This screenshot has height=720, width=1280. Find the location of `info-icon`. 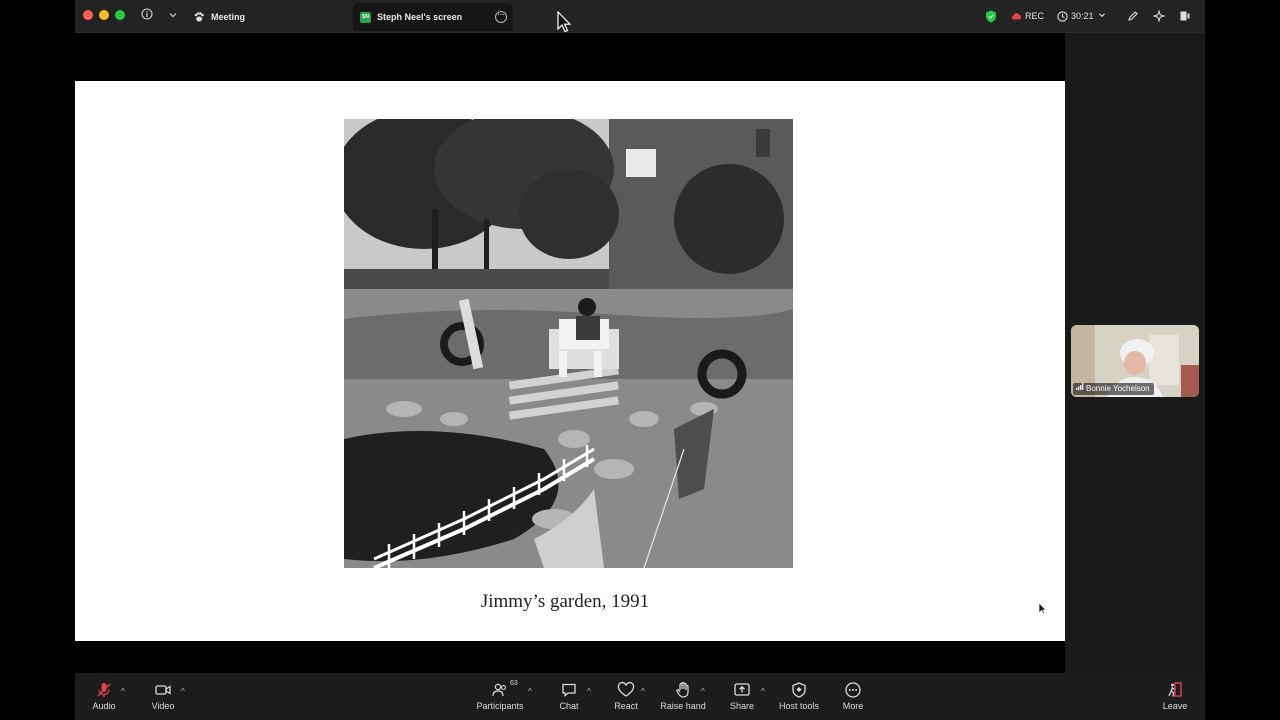

info-icon is located at coordinates (147, 16).